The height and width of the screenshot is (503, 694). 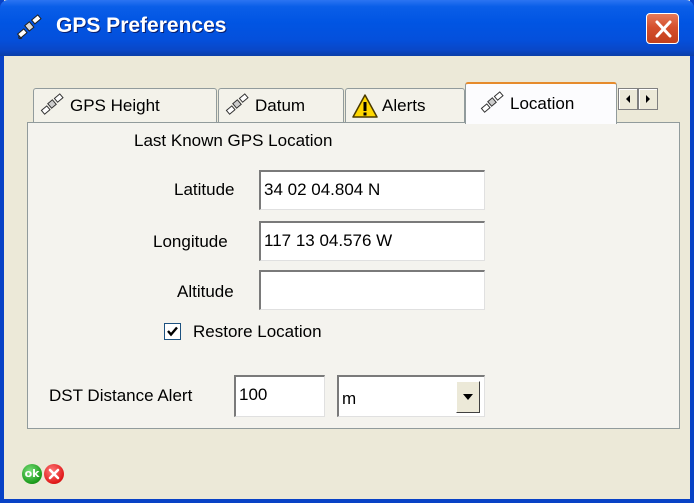 I want to click on tab-label: GPS Height, so click(x=115, y=105).